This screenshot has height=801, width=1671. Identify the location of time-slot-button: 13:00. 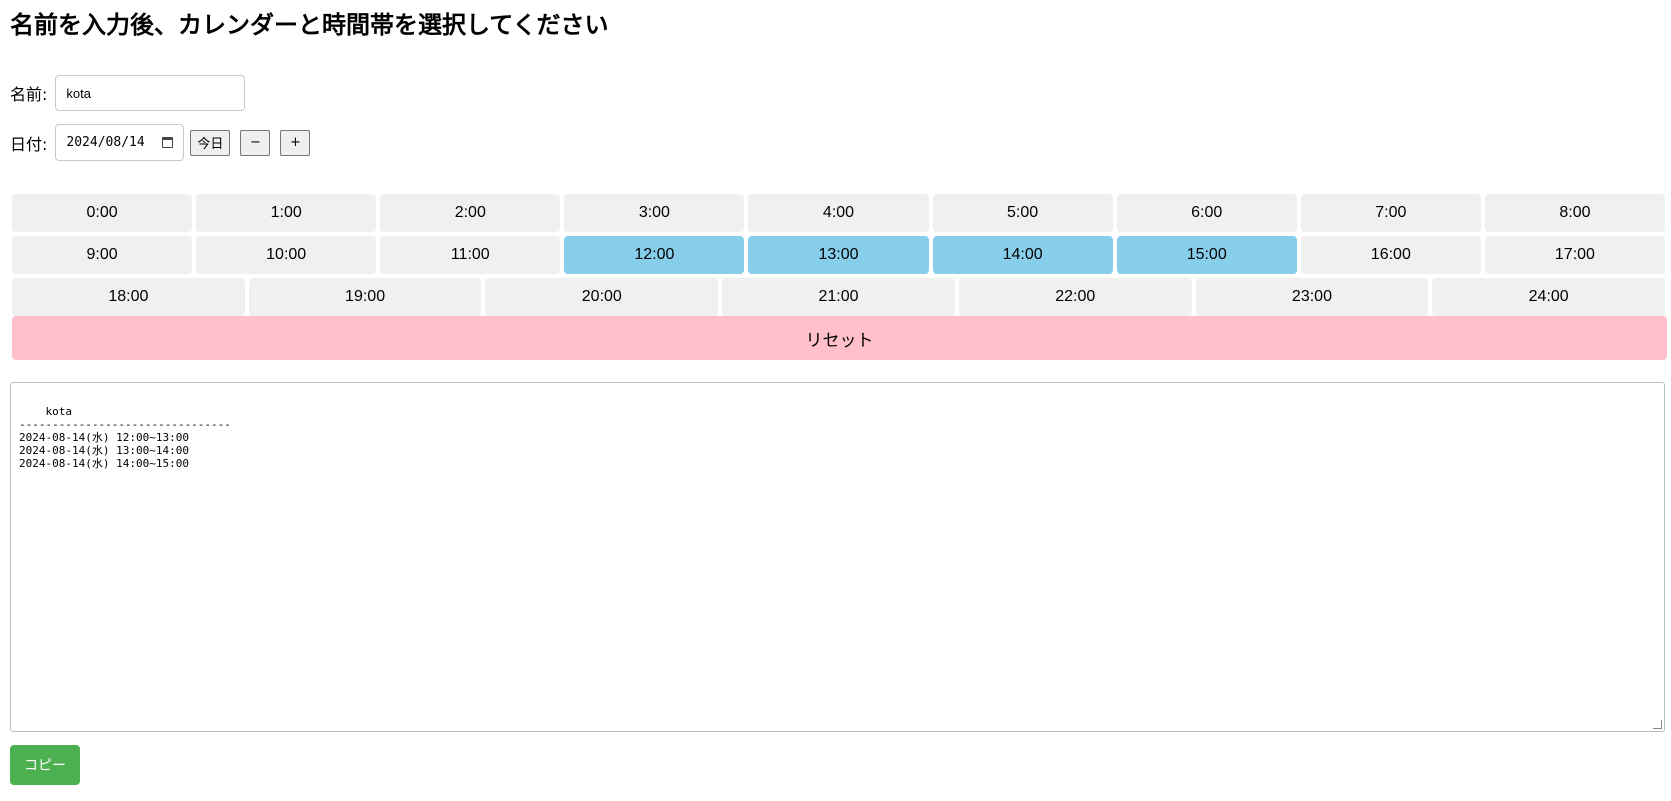
(838, 255).